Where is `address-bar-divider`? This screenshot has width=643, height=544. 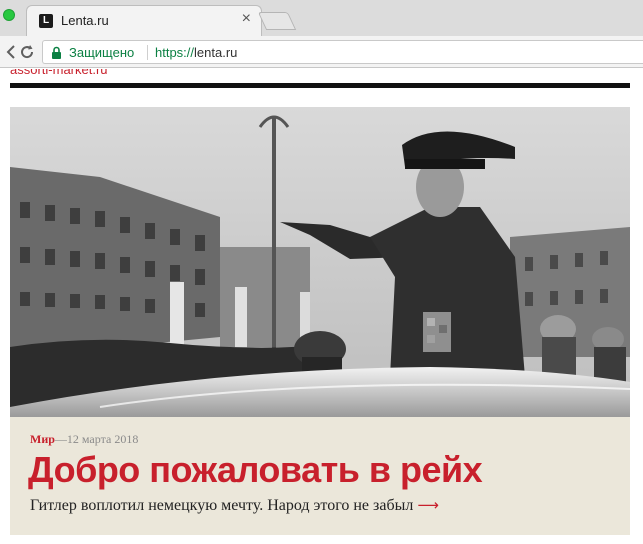
address-bar-divider is located at coordinates (147, 52).